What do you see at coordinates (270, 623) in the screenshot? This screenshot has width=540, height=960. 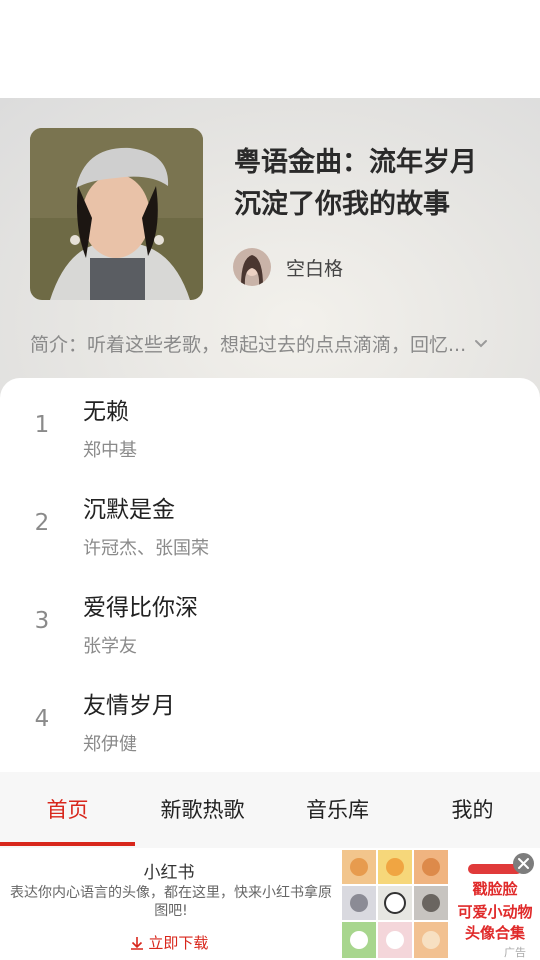 I see `song-row: 3 爱得比你深 张学友` at bounding box center [270, 623].